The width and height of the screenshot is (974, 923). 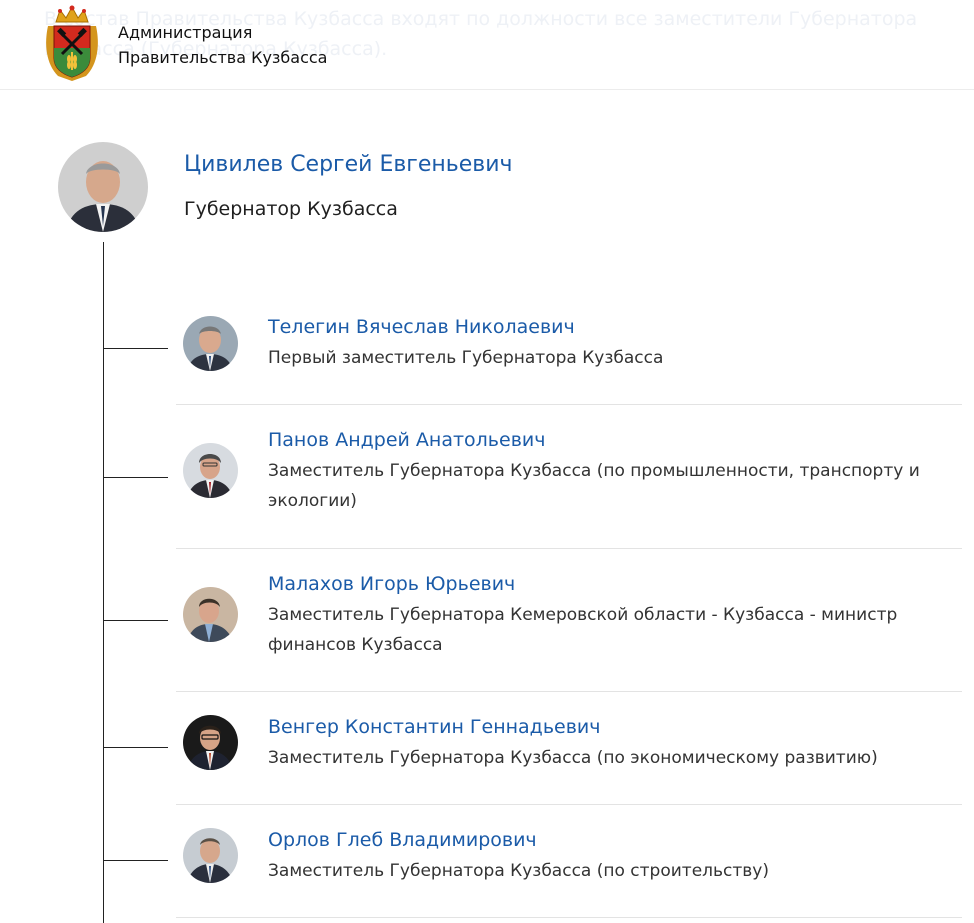 I want to click on site-brand-link: Администрация Правительства Кузбасса, so click(x=222, y=45).